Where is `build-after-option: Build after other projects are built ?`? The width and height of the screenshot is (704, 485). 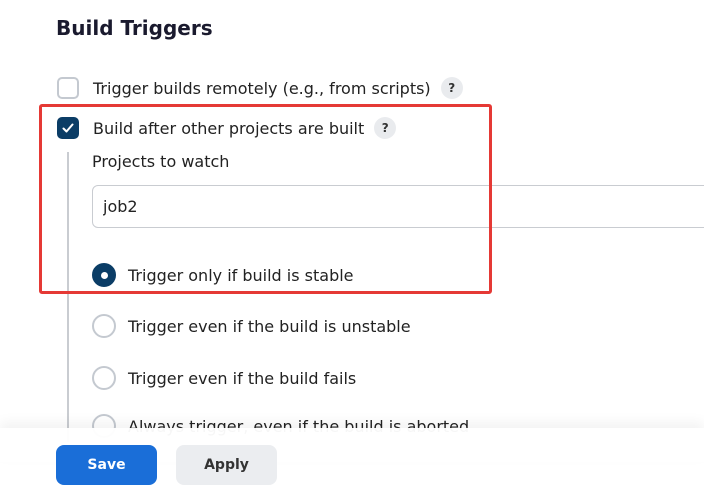 build-after-option: Build after other projects are built ? is located at coordinates (227, 128).